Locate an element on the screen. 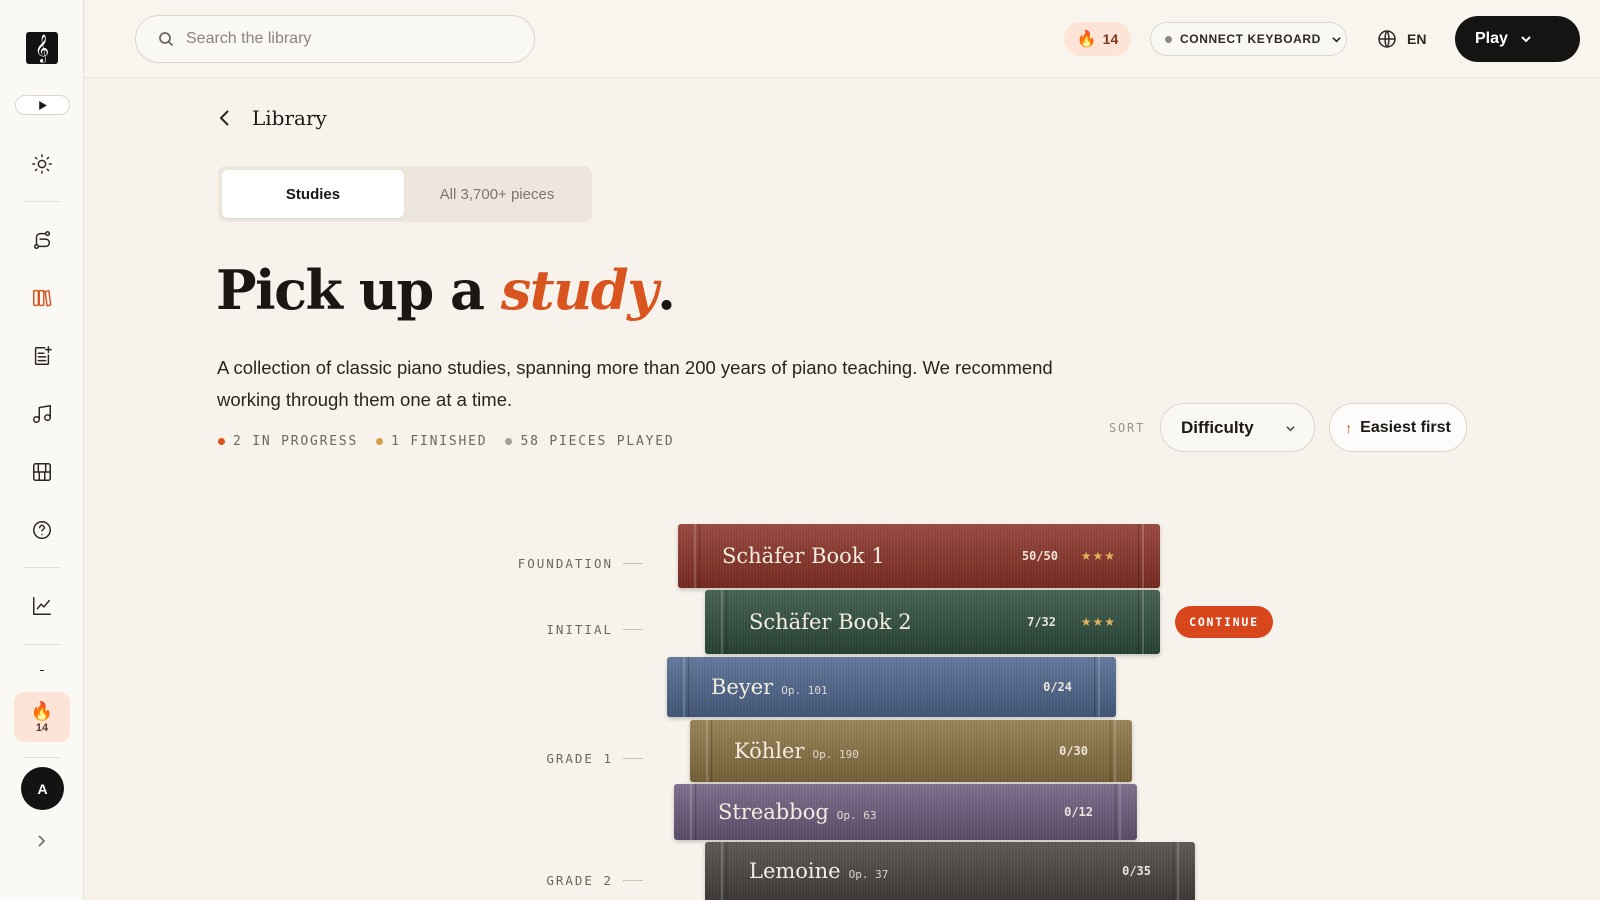 Image resolution: width=1600 pixels, height=900 pixels. help-icon is located at coordinates (42, 530).